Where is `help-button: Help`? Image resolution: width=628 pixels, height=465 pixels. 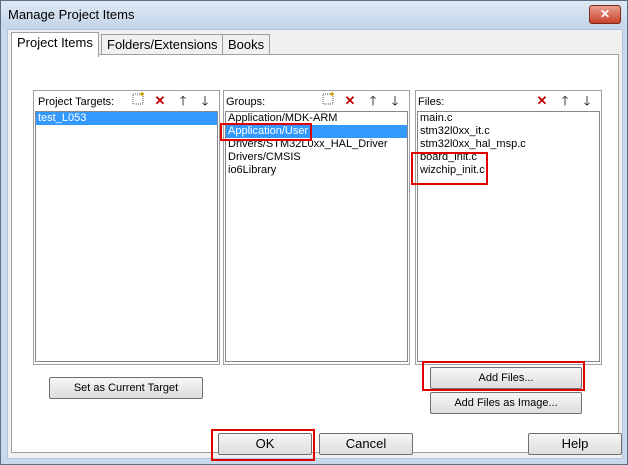 help-button: Help is located at coordinates (575, 444).